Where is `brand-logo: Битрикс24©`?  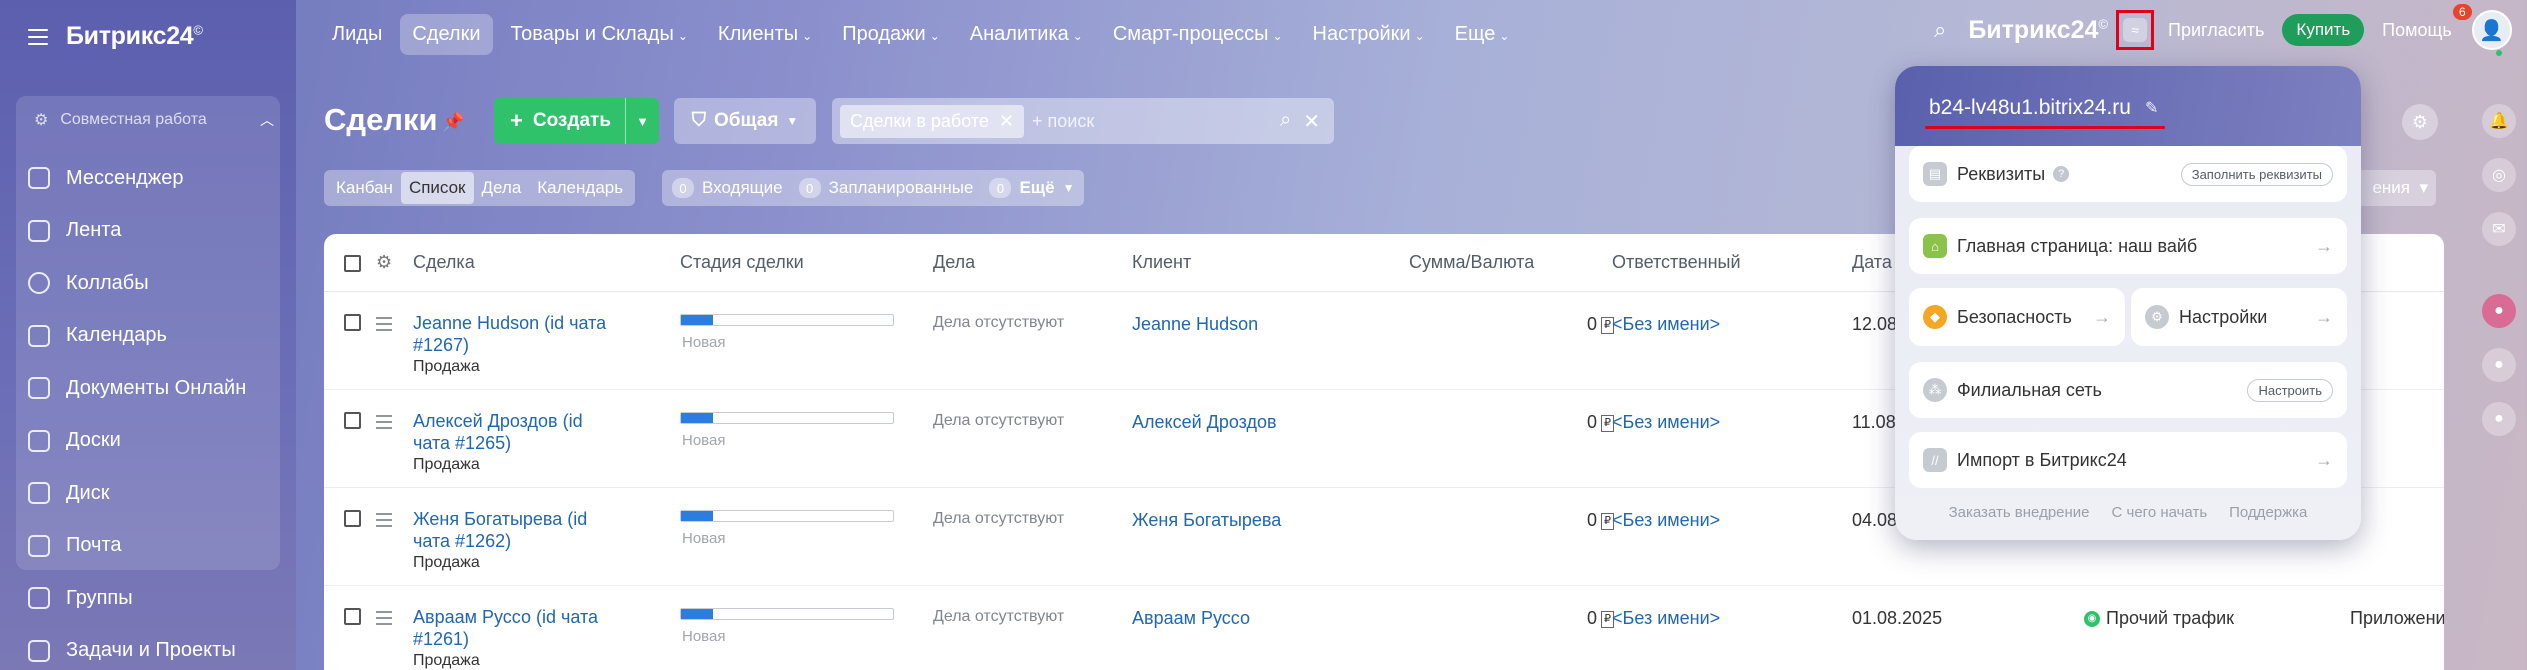 brand-logo: Битрикс24© is located at coordinates (134, 36).